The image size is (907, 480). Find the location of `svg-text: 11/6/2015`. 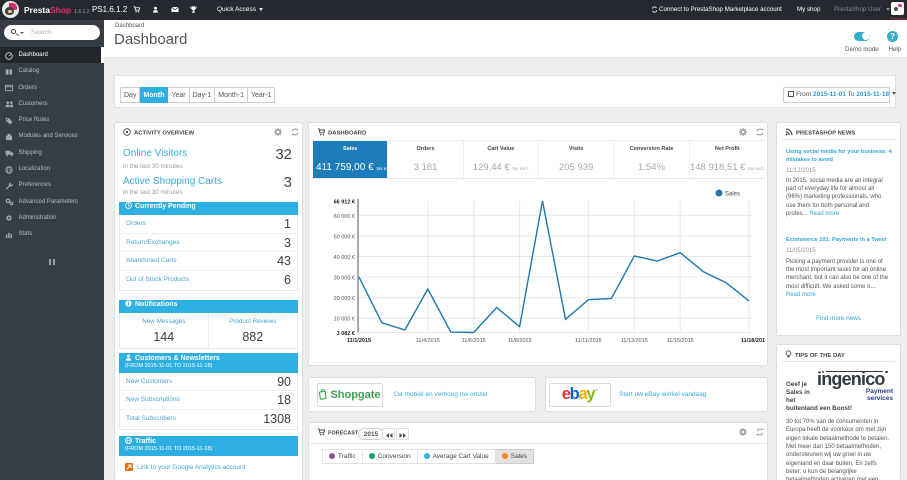

svg-text: 11/6/2015 is located at coordinates (474, 341).